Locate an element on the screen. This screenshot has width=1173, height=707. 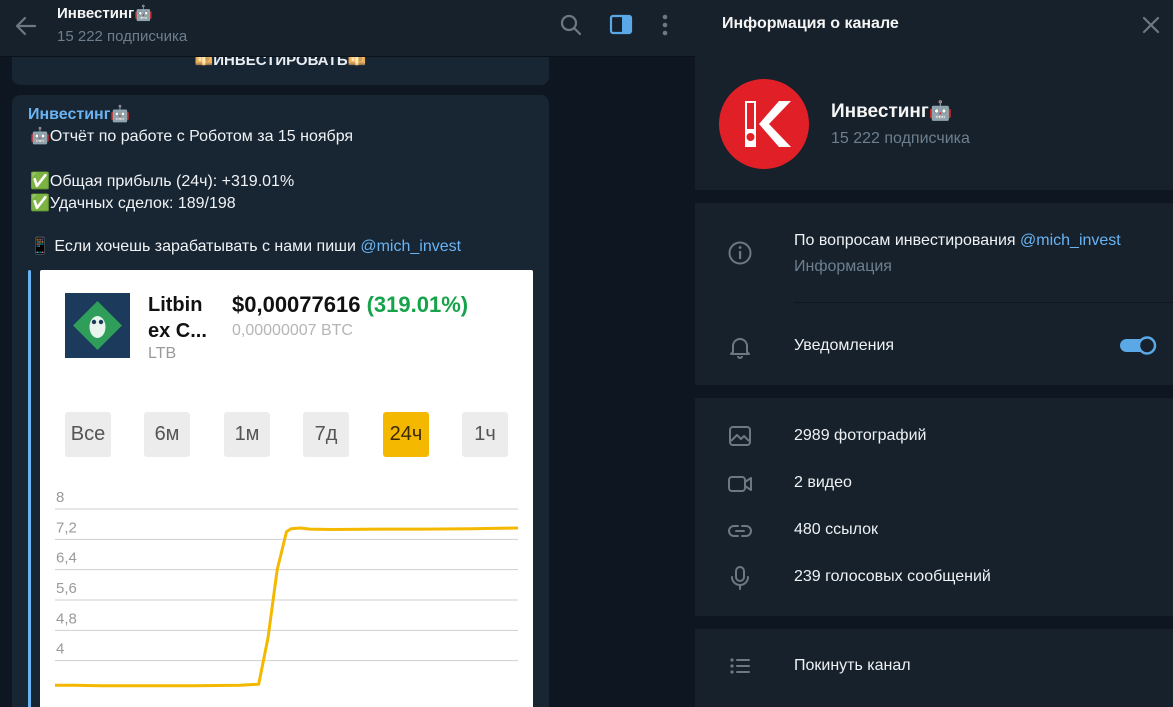
price-series-line is located at coordinates (287, 607).